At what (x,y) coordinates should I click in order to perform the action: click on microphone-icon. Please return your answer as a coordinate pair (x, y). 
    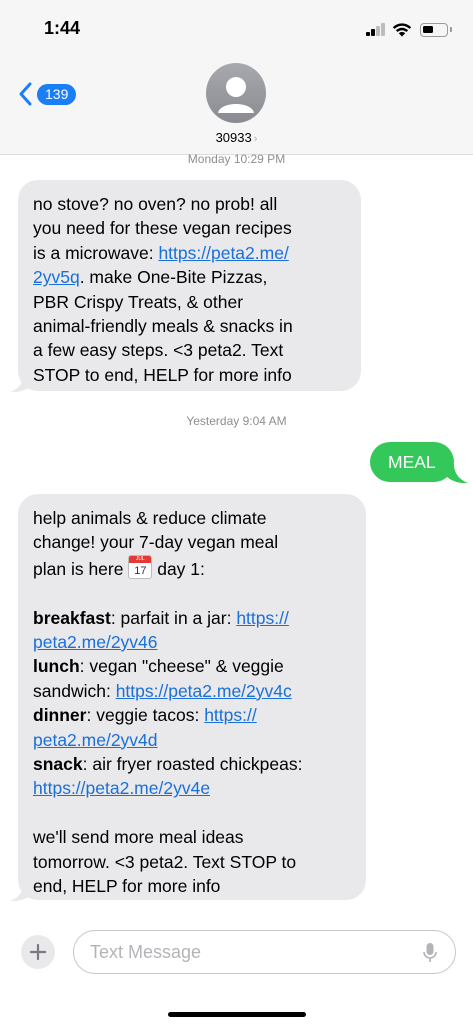
    Looking at the image, I should click on (430, 953).